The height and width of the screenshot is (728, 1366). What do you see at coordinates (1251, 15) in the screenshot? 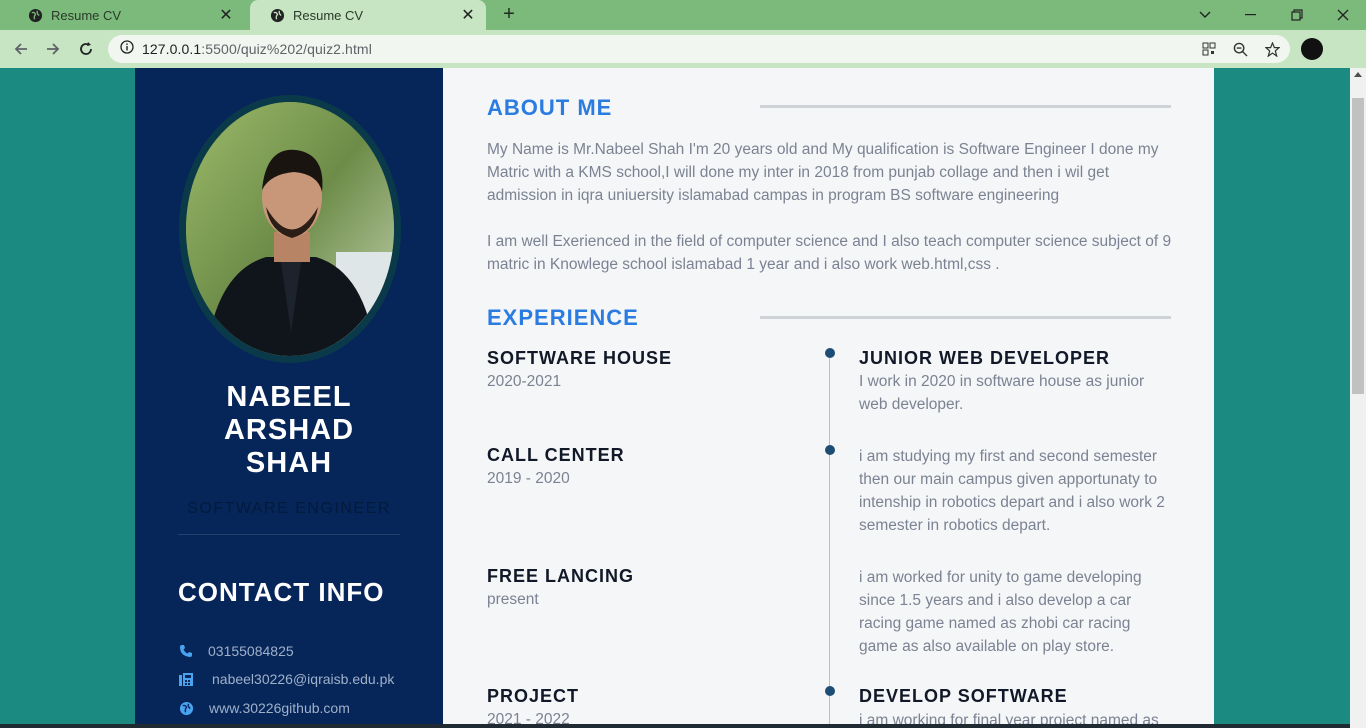
I see `minimize-button` at bounding box center [1251, 15].